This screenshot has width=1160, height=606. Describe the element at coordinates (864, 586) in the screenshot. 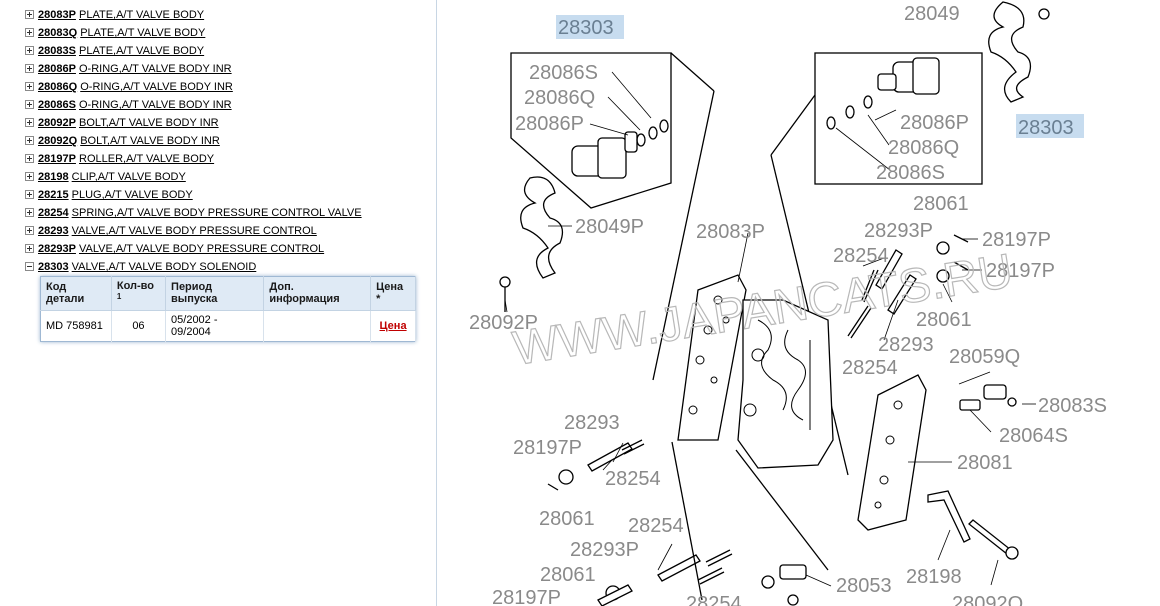

I see `label-28053: 28053` at that location.